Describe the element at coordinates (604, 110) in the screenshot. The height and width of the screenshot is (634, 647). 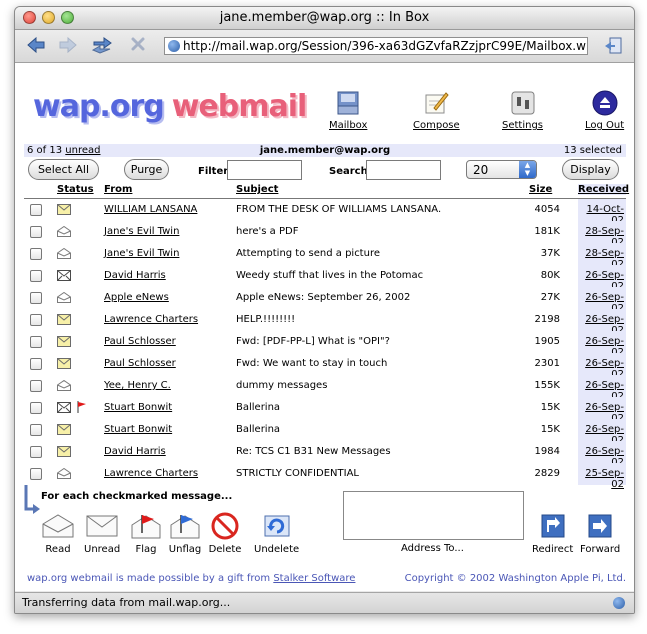
I see `nav-logout: Log Out` at that location.